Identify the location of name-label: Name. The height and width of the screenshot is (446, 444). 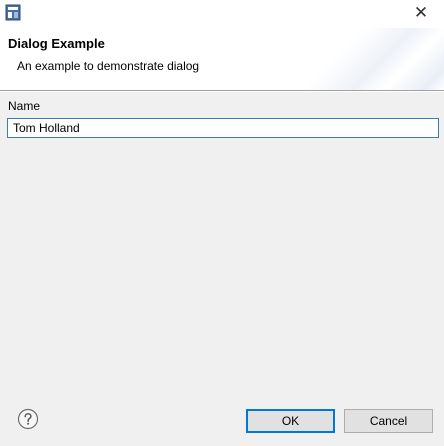
(24, 106).